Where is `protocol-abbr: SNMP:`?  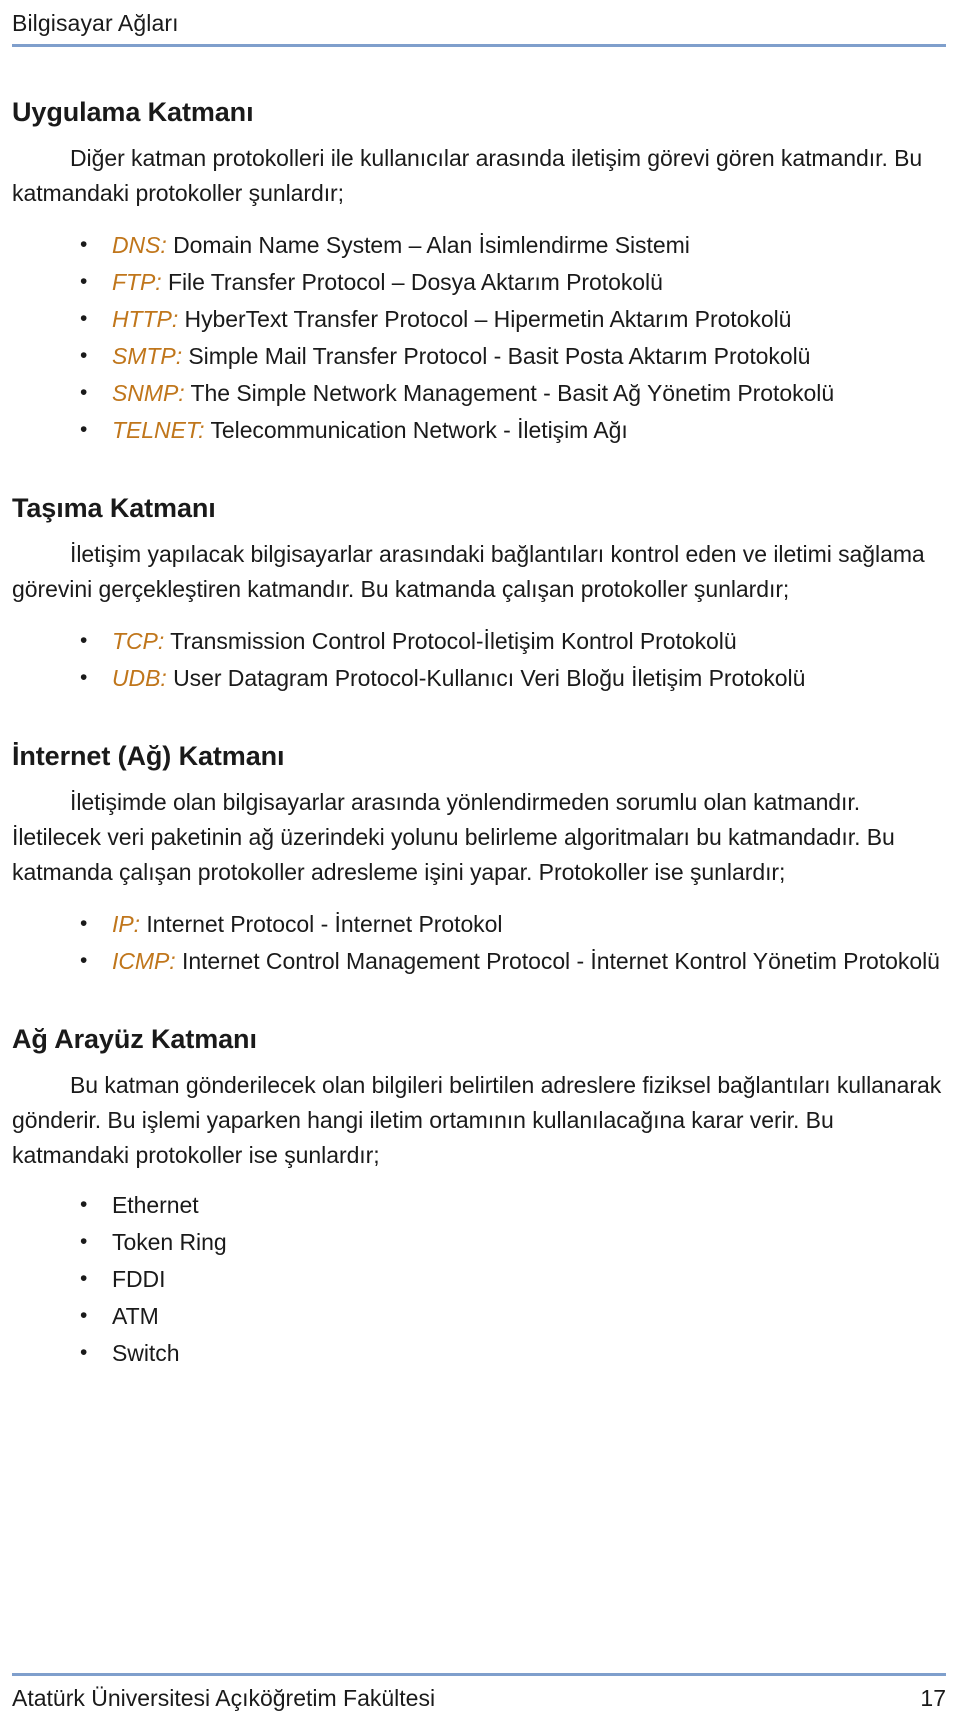
protocol-abbr: SNMP: is located at coordinates (148, 393).